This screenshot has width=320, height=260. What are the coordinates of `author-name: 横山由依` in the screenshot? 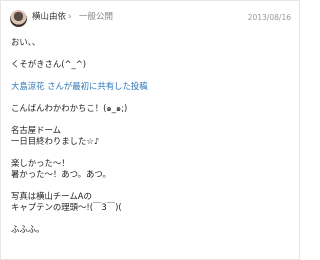 It's located at (49, 17).